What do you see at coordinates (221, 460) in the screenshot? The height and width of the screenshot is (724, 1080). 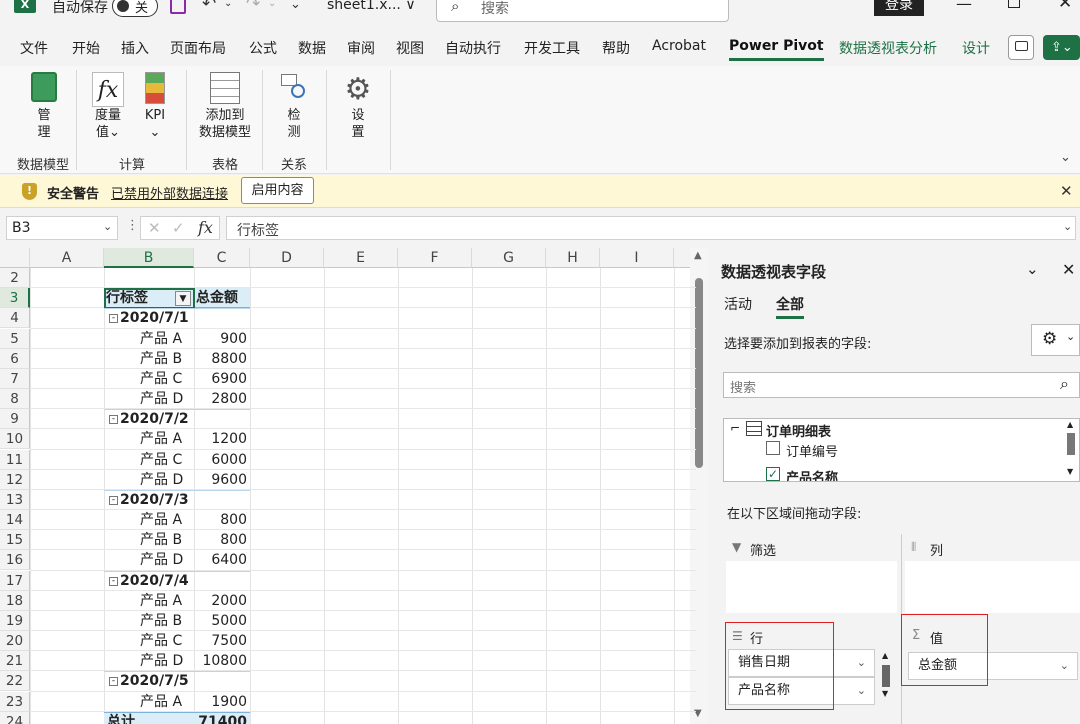 I see `pivot-product-value: 6000` at bounding box center [221, 460].